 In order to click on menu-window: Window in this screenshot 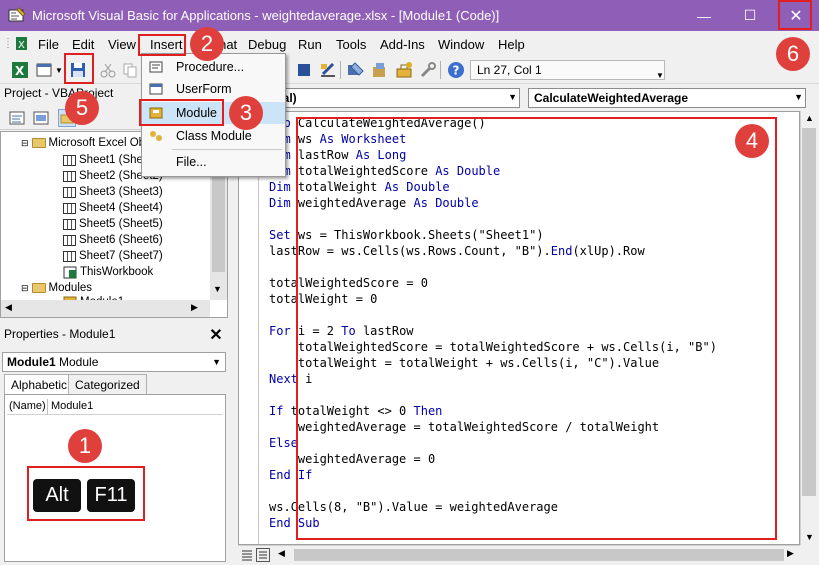, I will do `click(461, 44)`.